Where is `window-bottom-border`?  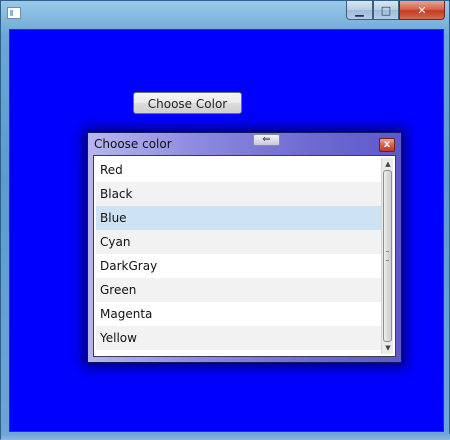
window-bottom-border is located at coordinates (225, 437).